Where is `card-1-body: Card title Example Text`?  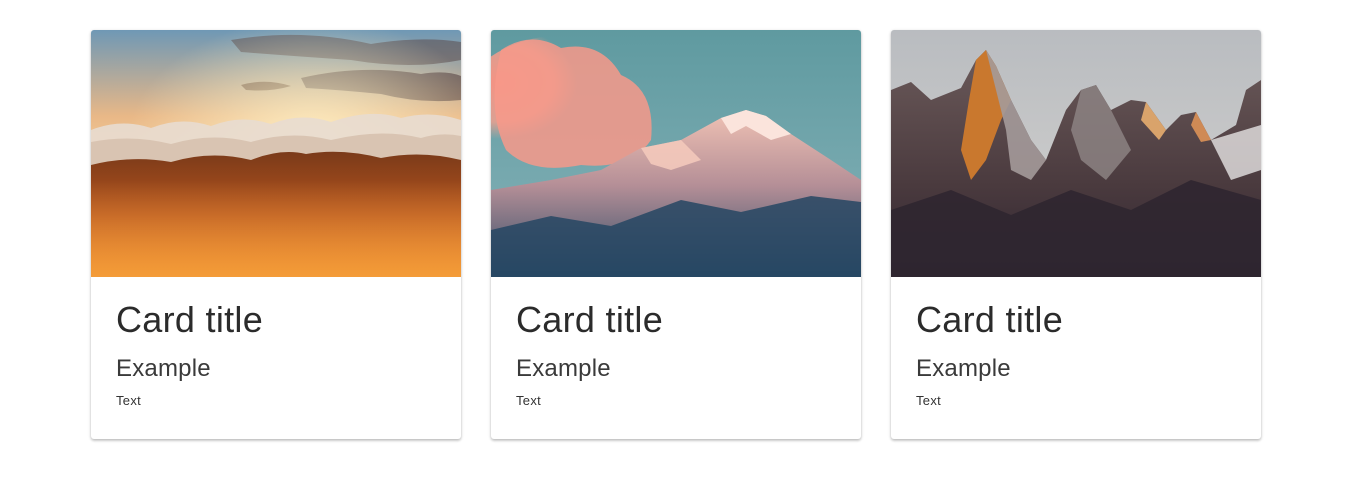 card-1-body: Card title Example Text is located at coordinates (276, 343).